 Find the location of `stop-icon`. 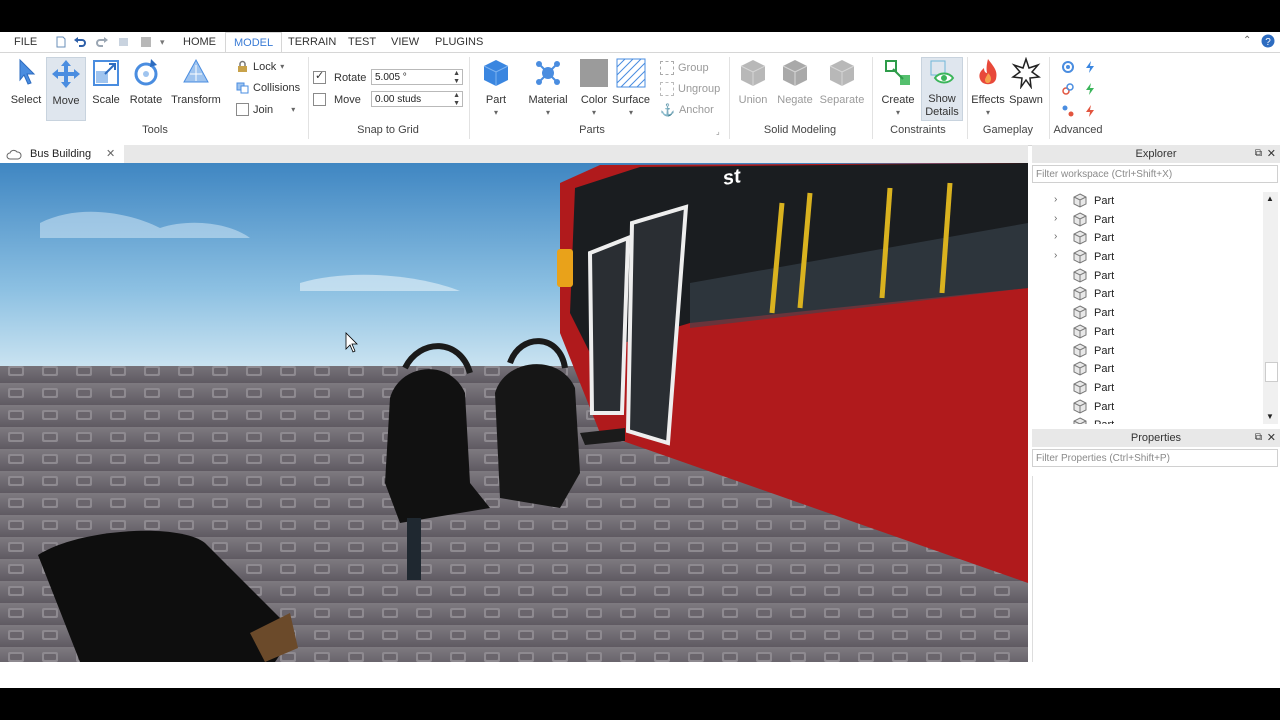

stop-icon is located at coordinates (146, 42).